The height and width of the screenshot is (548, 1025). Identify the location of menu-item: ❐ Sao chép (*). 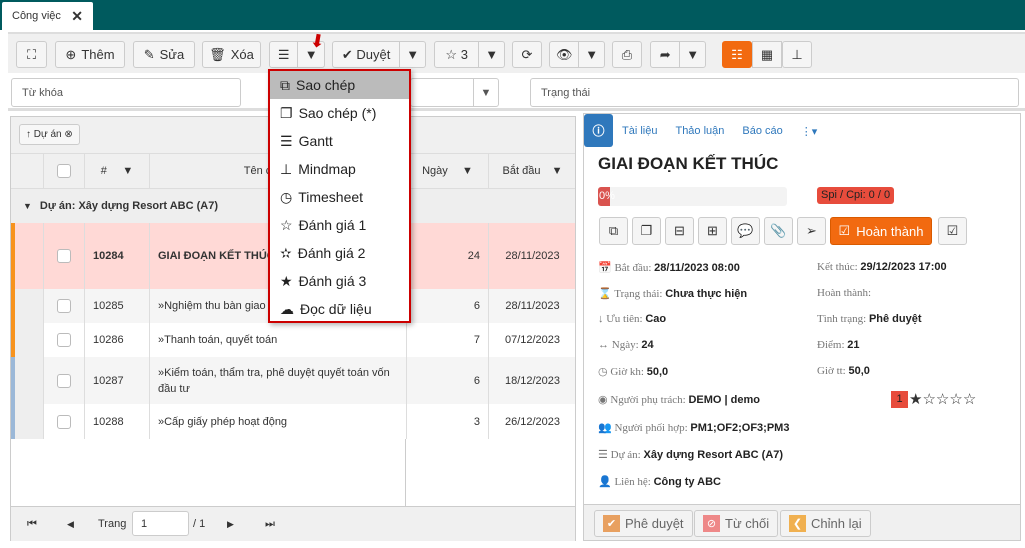
(339, 113).